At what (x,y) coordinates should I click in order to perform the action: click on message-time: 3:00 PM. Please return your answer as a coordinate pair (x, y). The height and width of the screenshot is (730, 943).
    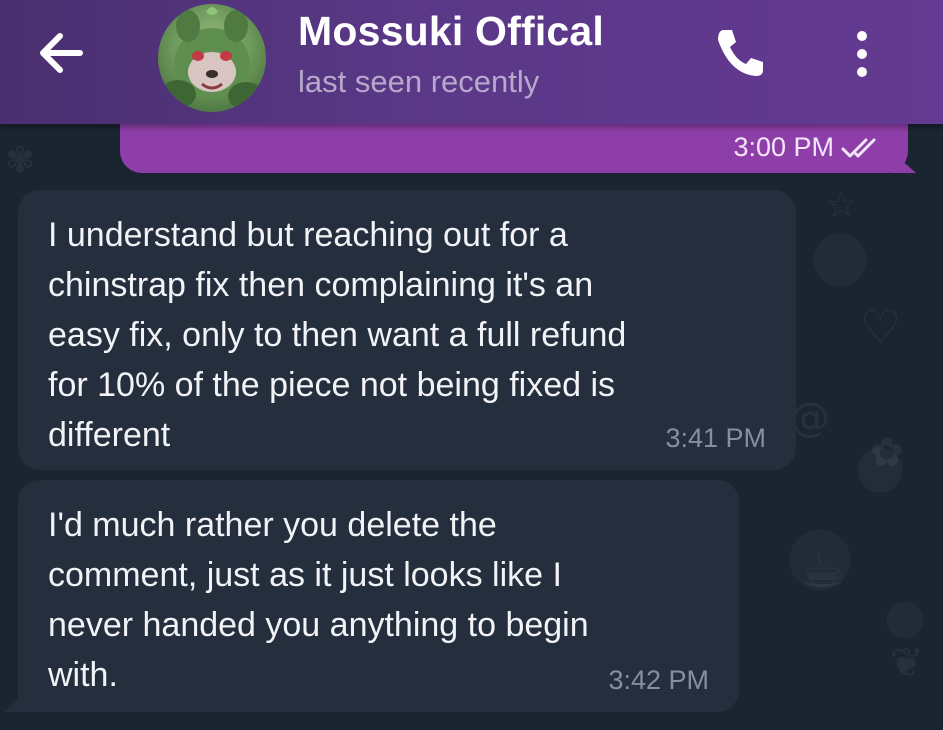
    Looking at the image, I should click on (783, 147).